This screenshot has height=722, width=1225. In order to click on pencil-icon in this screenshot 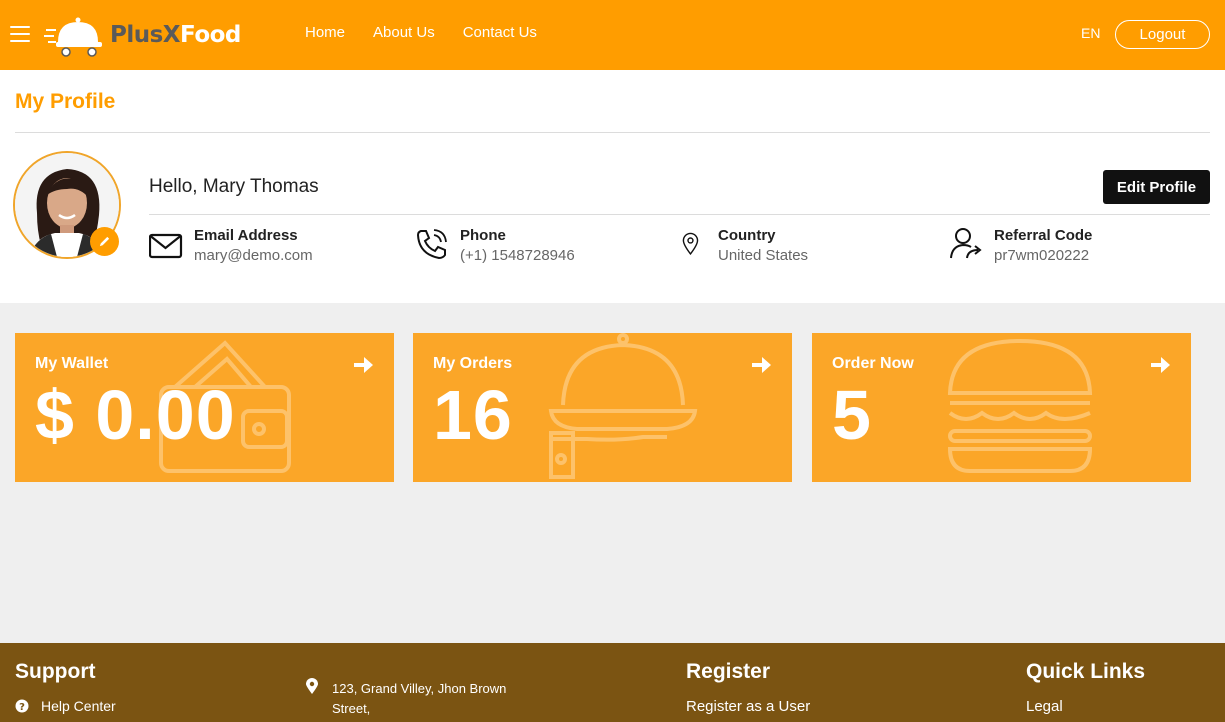, I will do `click(104, 241)`.